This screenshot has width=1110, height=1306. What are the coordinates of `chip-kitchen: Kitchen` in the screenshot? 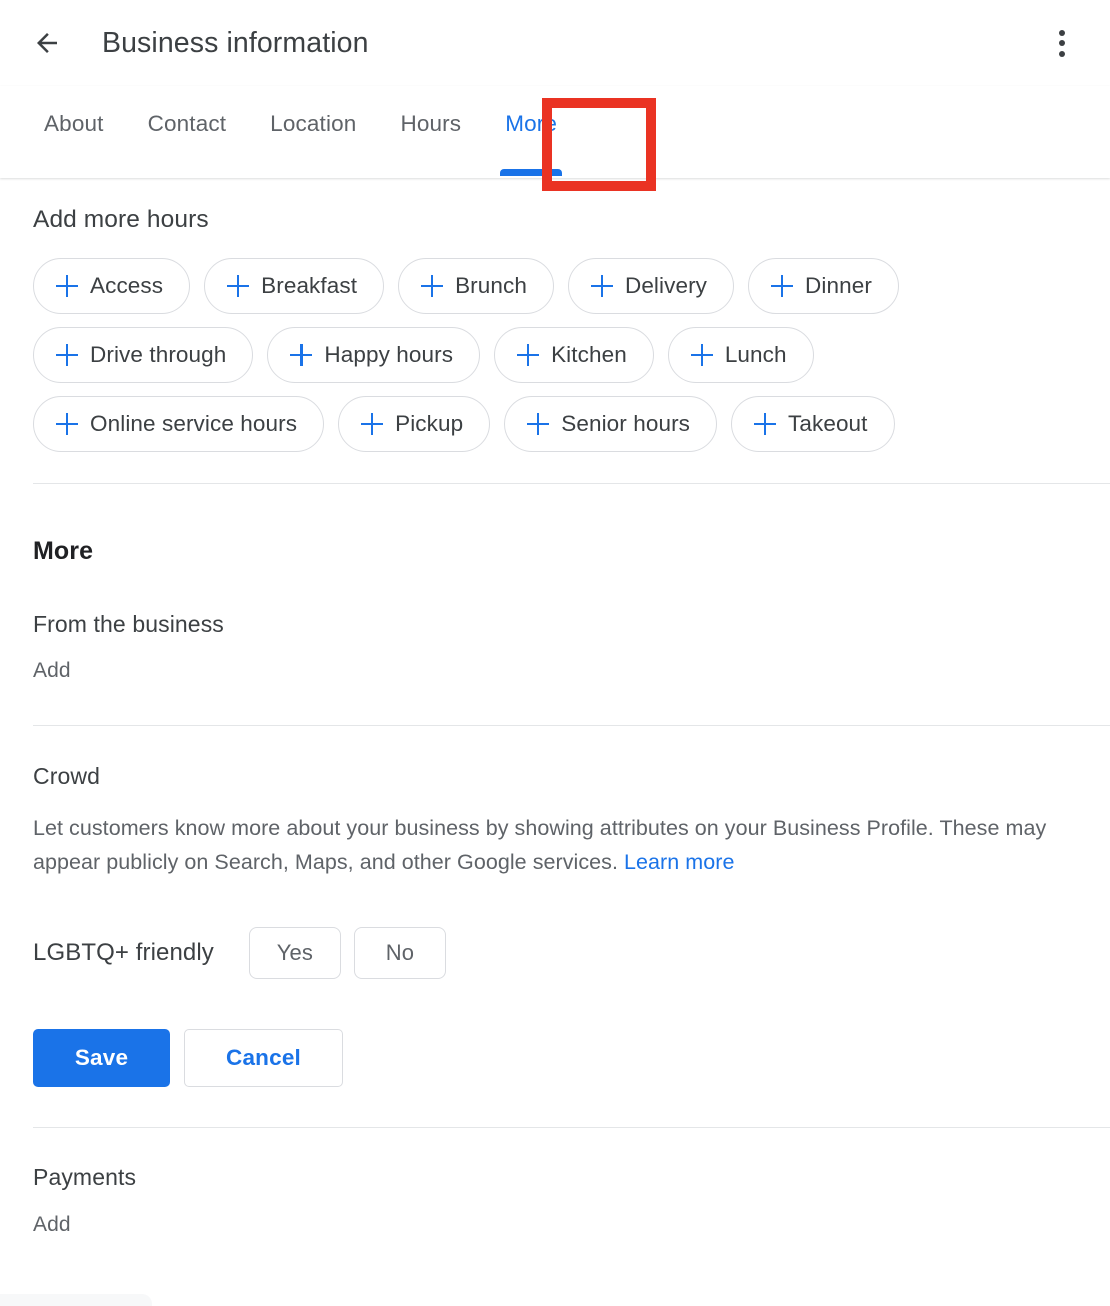 It's located at (574, 355).